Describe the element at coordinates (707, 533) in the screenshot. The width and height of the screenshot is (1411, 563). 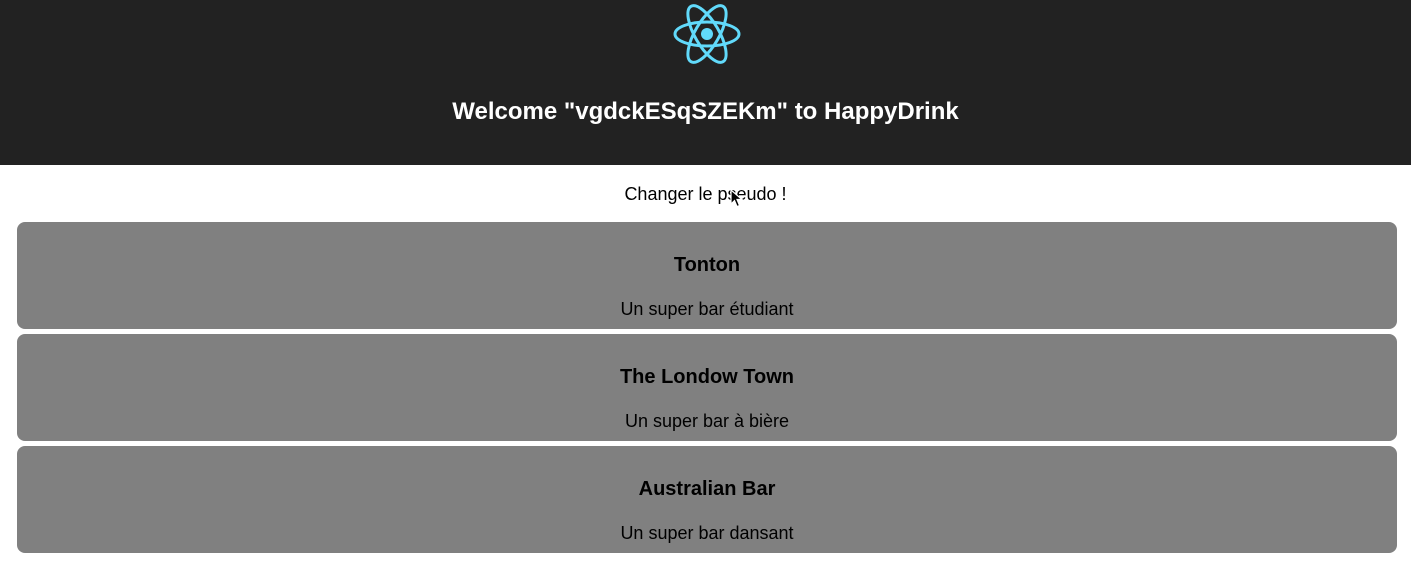
I see `bar-description: Un super bar dansant` at that location.